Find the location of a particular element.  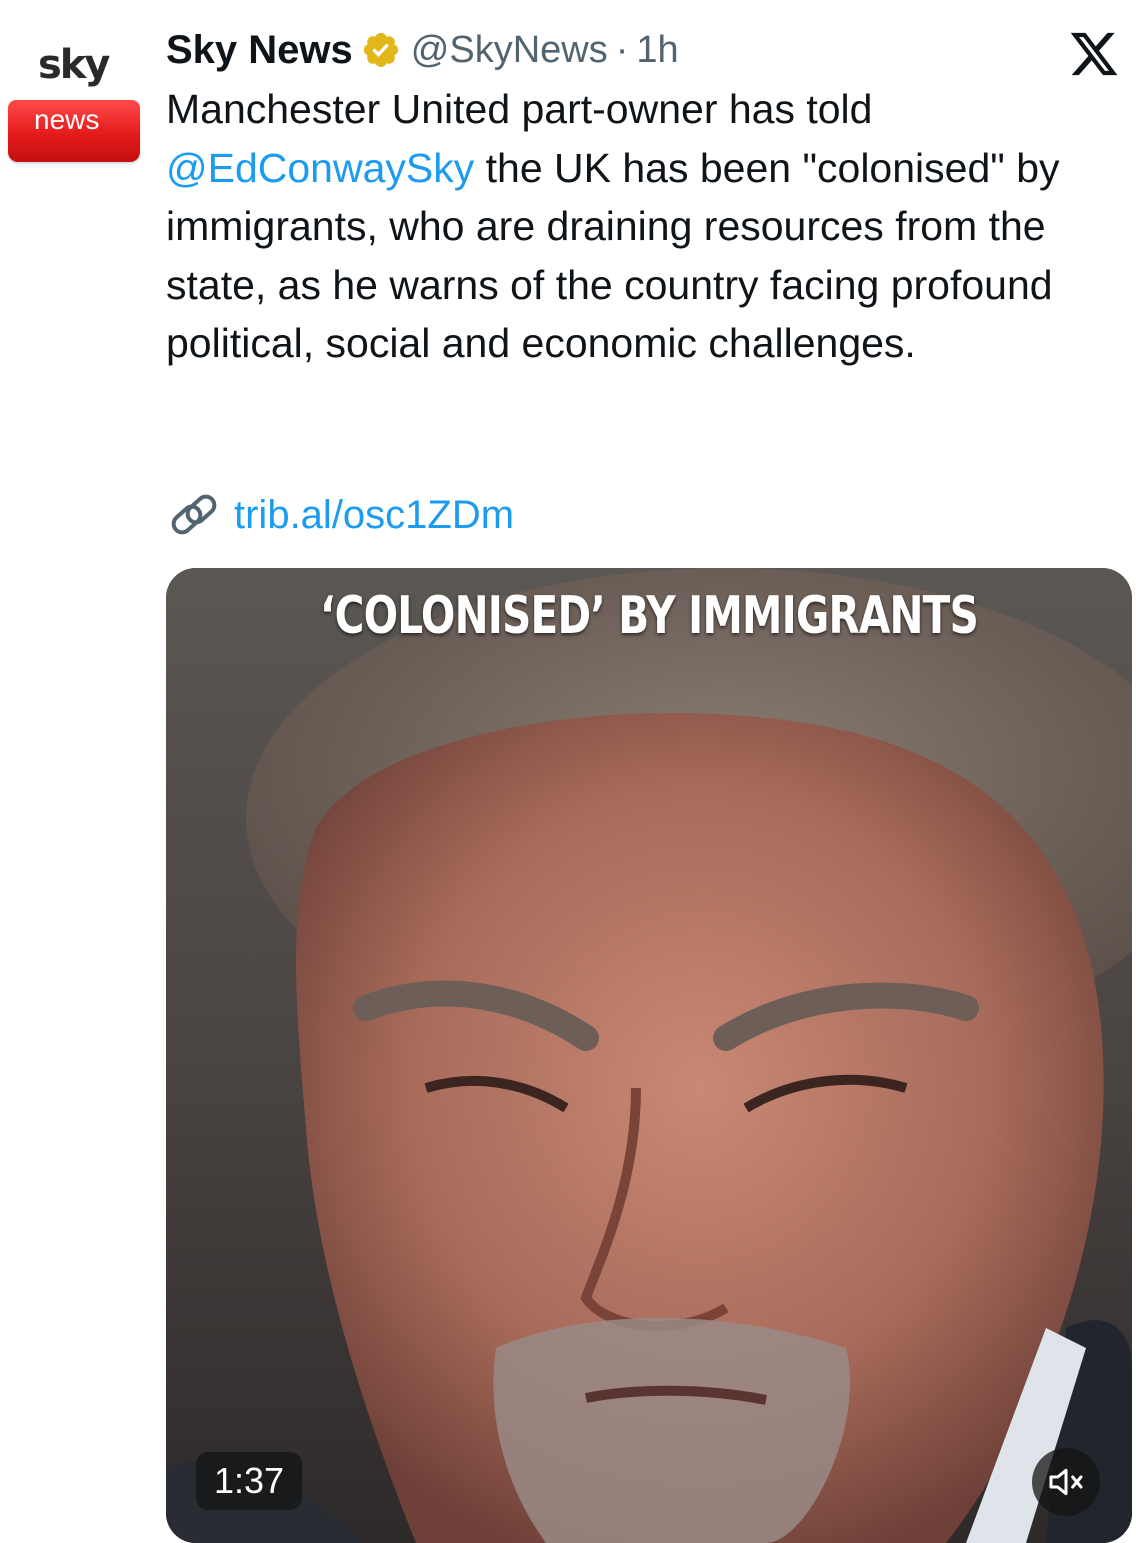

tweet-timestamp: 1h is located at coordinates (657, 50).